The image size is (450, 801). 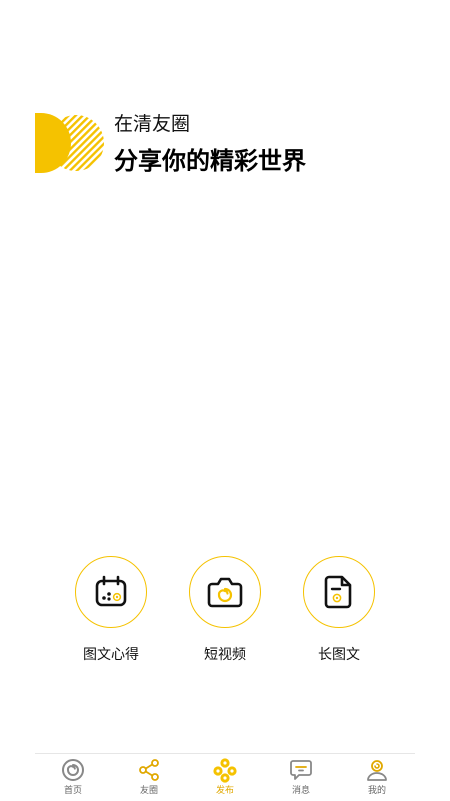 I want to click on camera-icon, so click(x=225, y=592).